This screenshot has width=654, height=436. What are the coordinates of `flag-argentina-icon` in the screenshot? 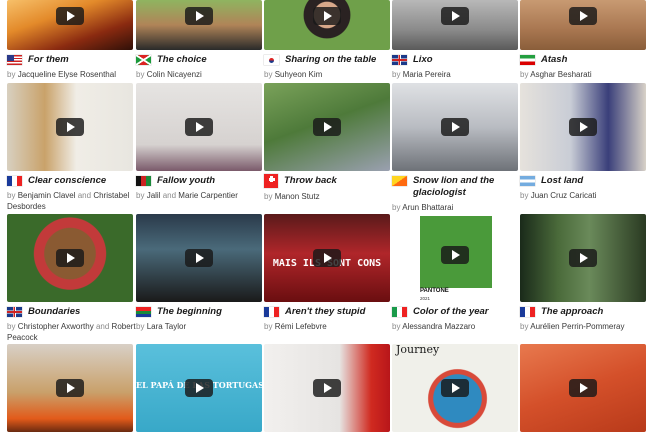 It's located at (527, 181).